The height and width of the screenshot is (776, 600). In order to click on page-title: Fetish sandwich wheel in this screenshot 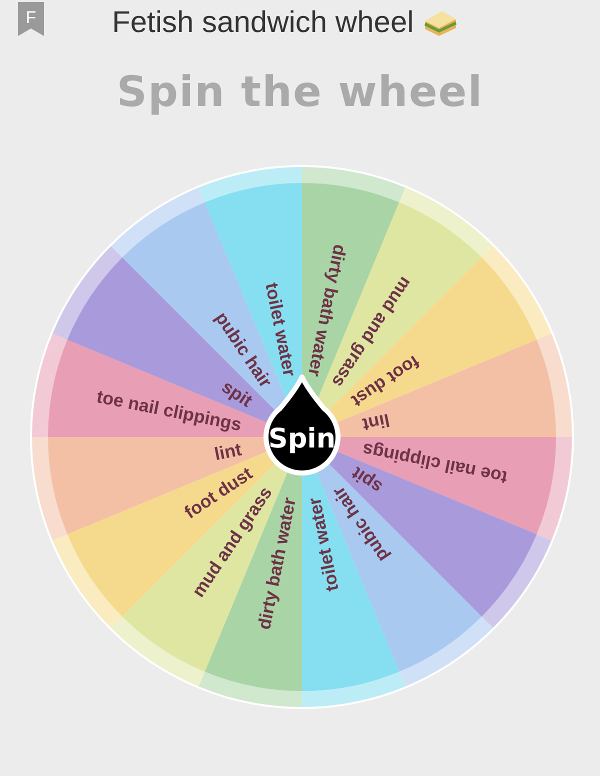, I will do `click(263, 23)`.